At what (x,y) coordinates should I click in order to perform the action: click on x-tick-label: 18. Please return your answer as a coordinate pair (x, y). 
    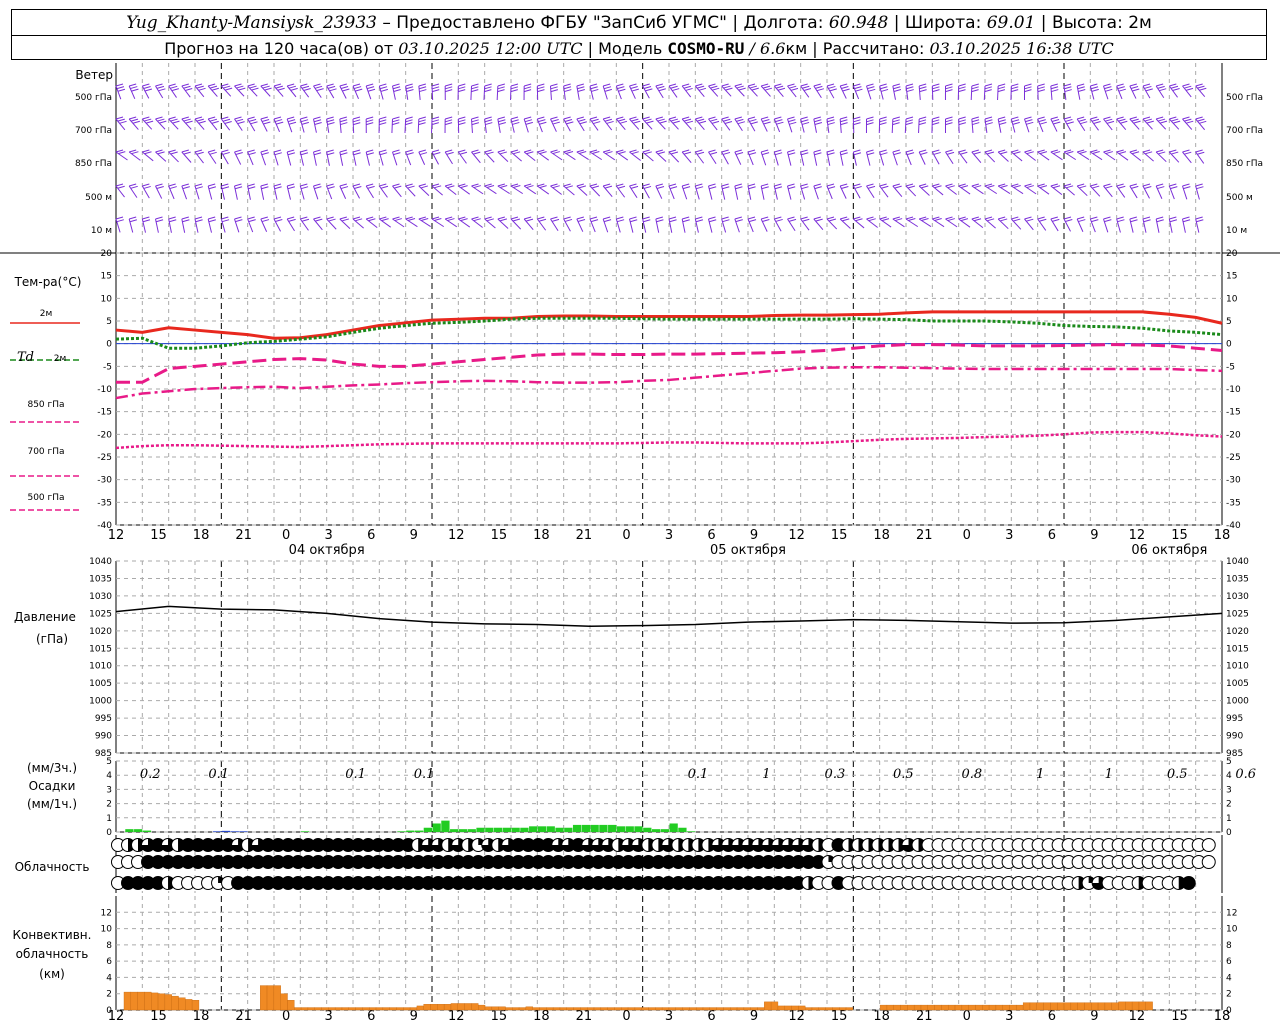
    Looking at the image, I should click on (881, 535).